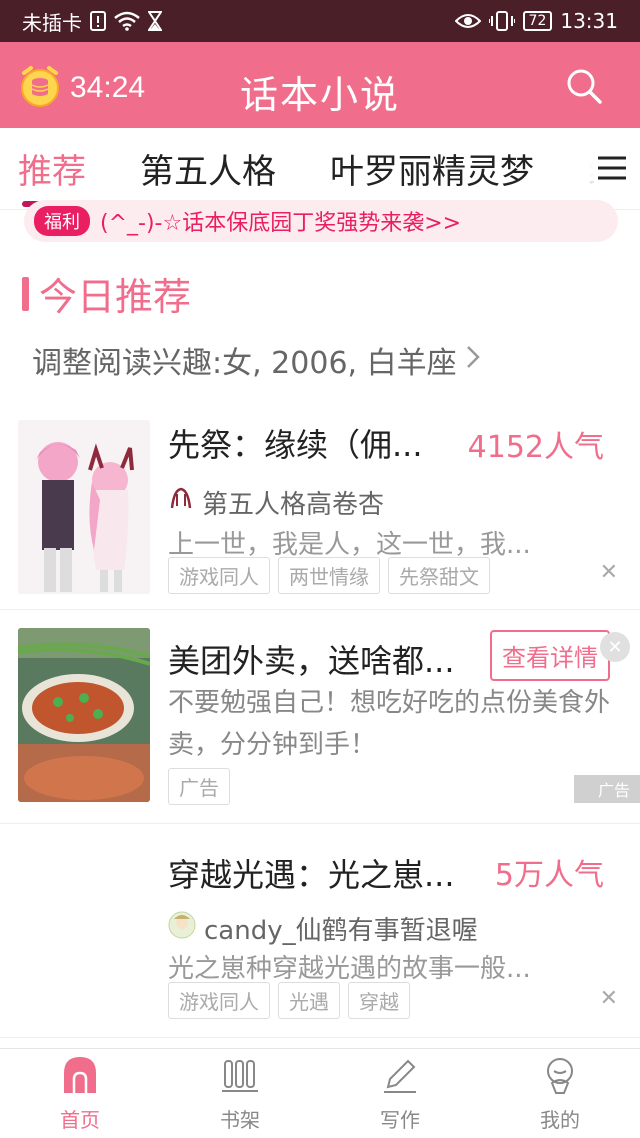  Describe the element at coordinates (341, 931) in the screenshot. I see `author-name: candy_仙鹤有事暂退喔` at that location.